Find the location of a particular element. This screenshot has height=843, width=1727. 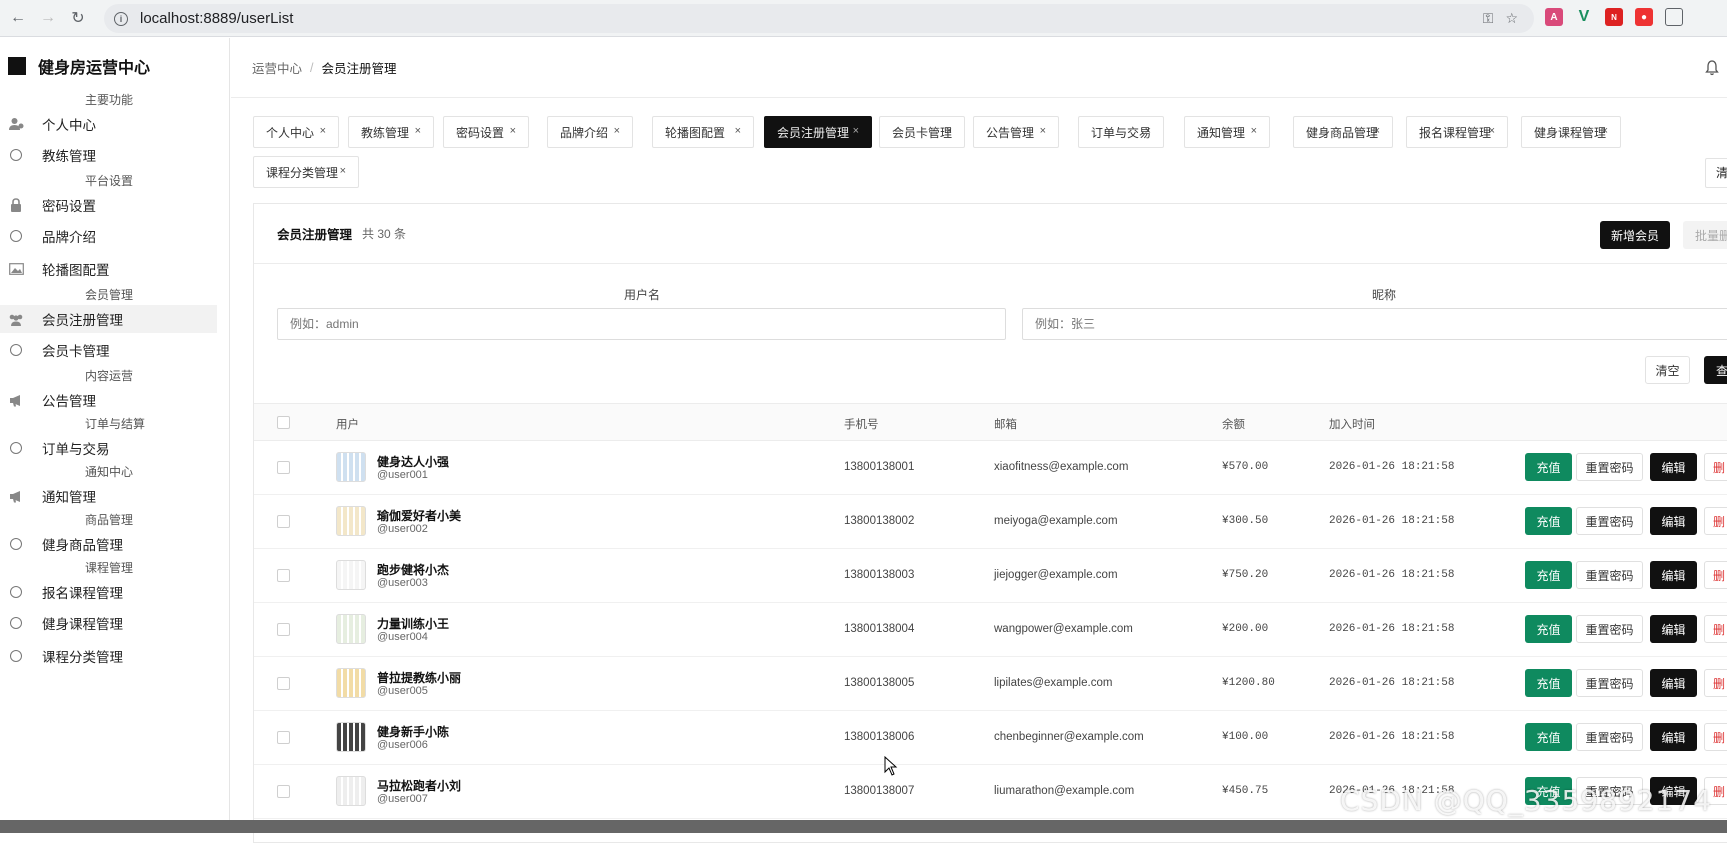

sidebar-item: 轮播图配置 is located at coordinates (108, 268).